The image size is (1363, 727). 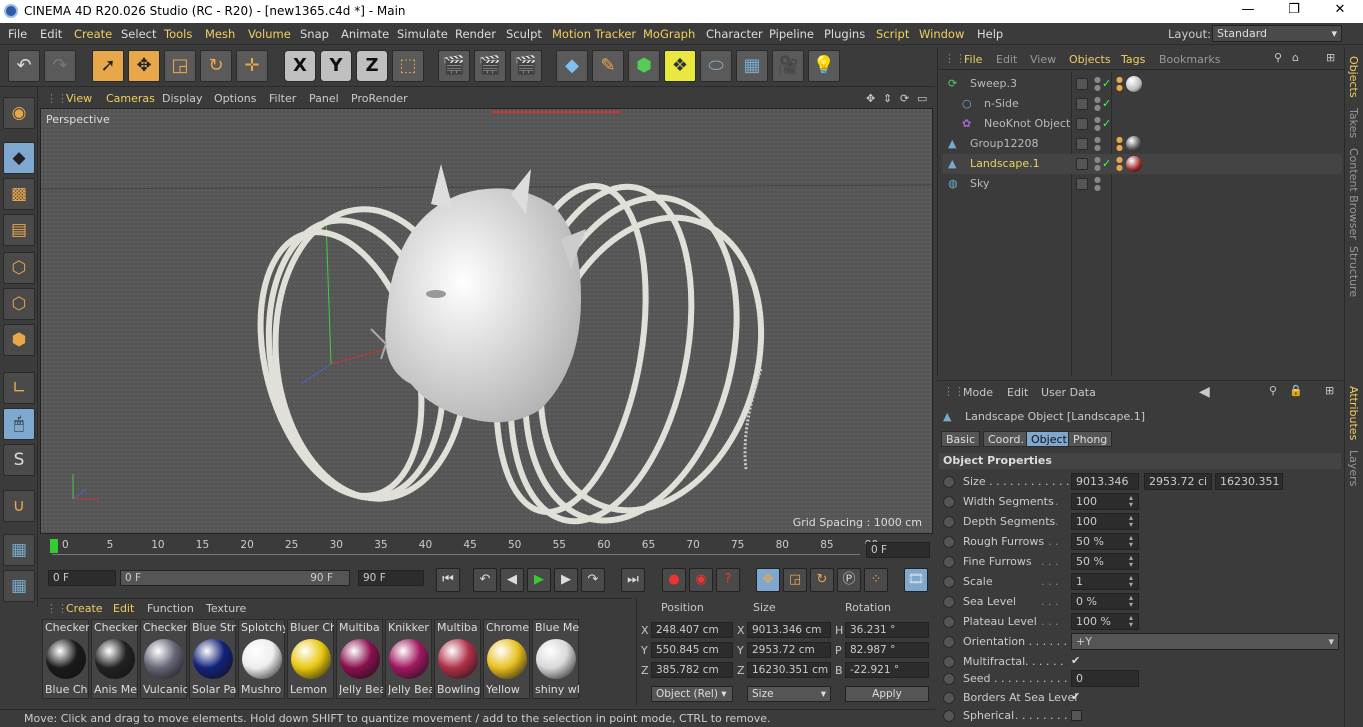 I want to click on apply-button: Apply, so click(x=887, y=694).